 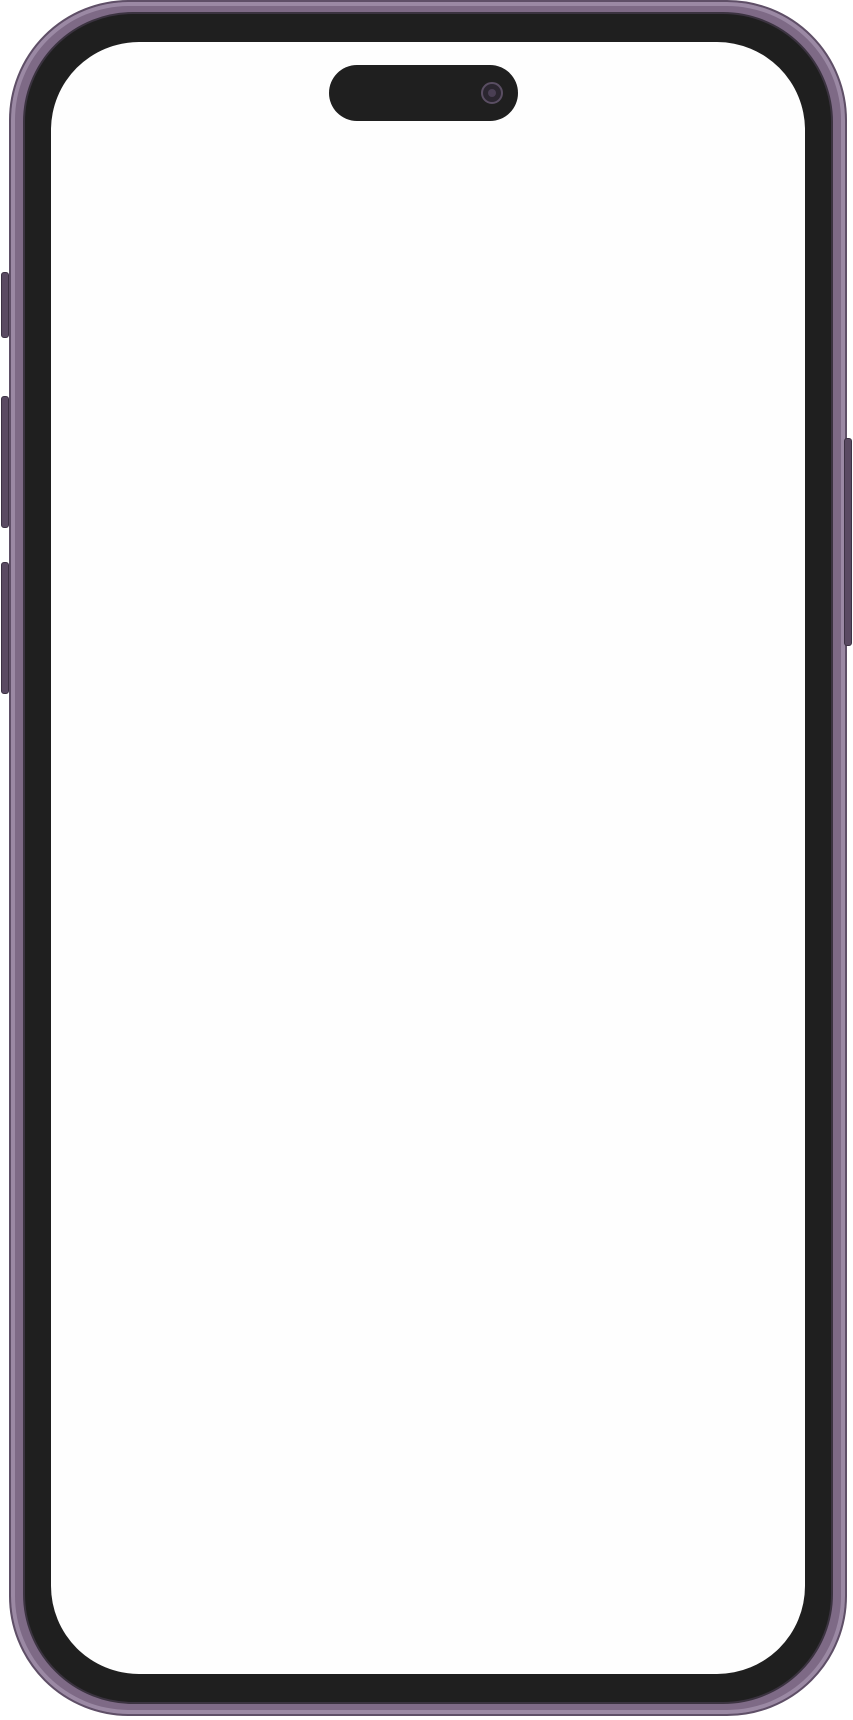 I want to click on action-button, so click(x=5, y=305).